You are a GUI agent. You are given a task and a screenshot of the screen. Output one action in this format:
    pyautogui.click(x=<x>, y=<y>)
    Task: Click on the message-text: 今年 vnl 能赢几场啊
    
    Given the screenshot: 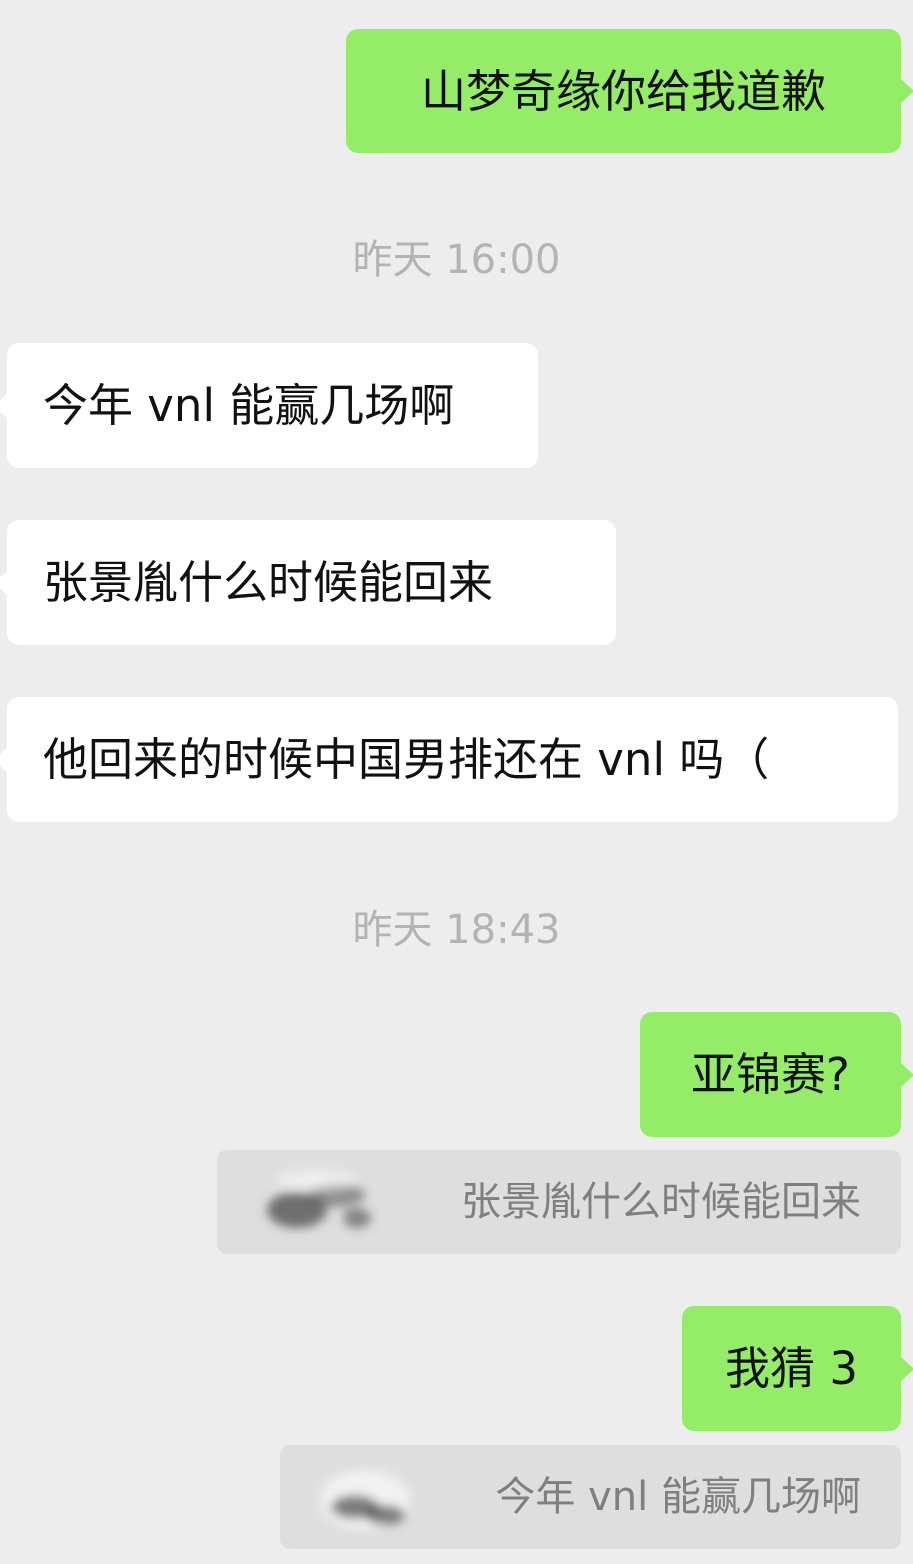 What is the action you would take?
    pyautogui.click(x=249, y=405)
    